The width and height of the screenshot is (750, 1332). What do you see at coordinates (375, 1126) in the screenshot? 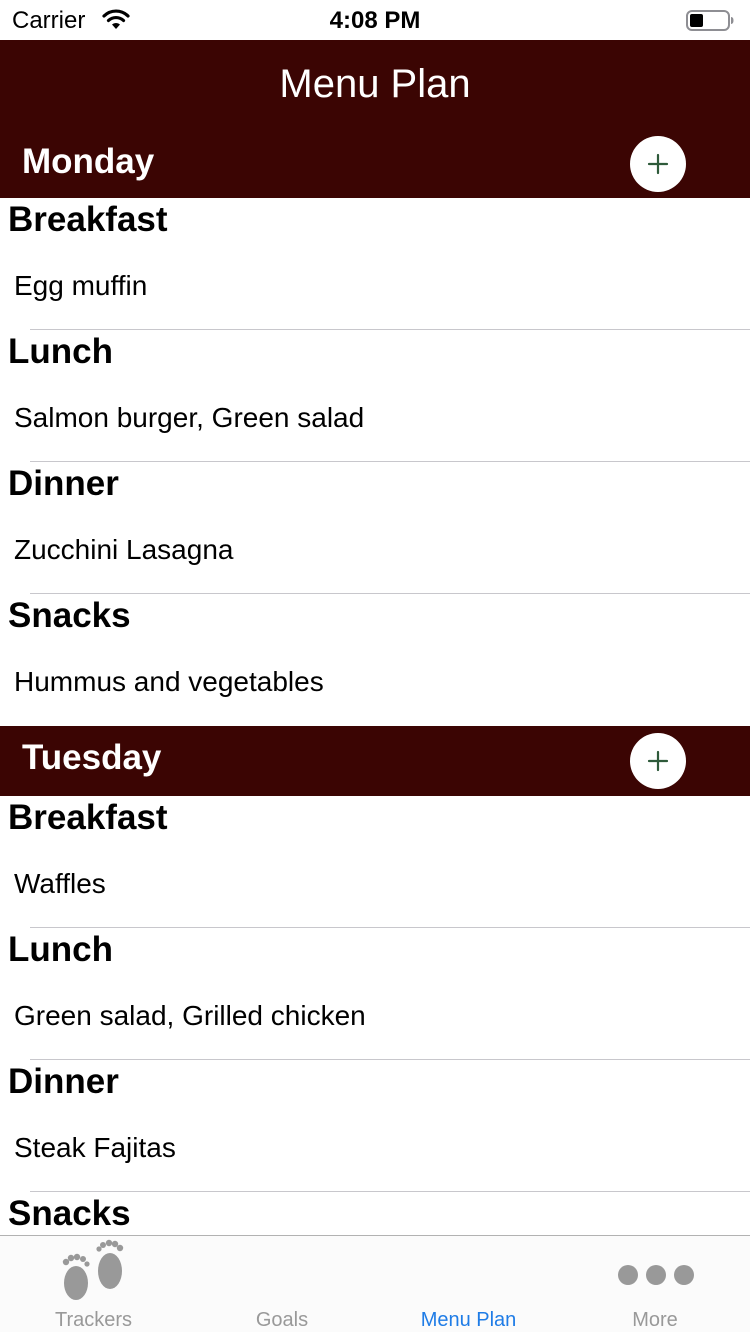
I see `meal-row-tuesday-dinner: Dinner Steak Fajitas` at bounding box center [375, 1126].